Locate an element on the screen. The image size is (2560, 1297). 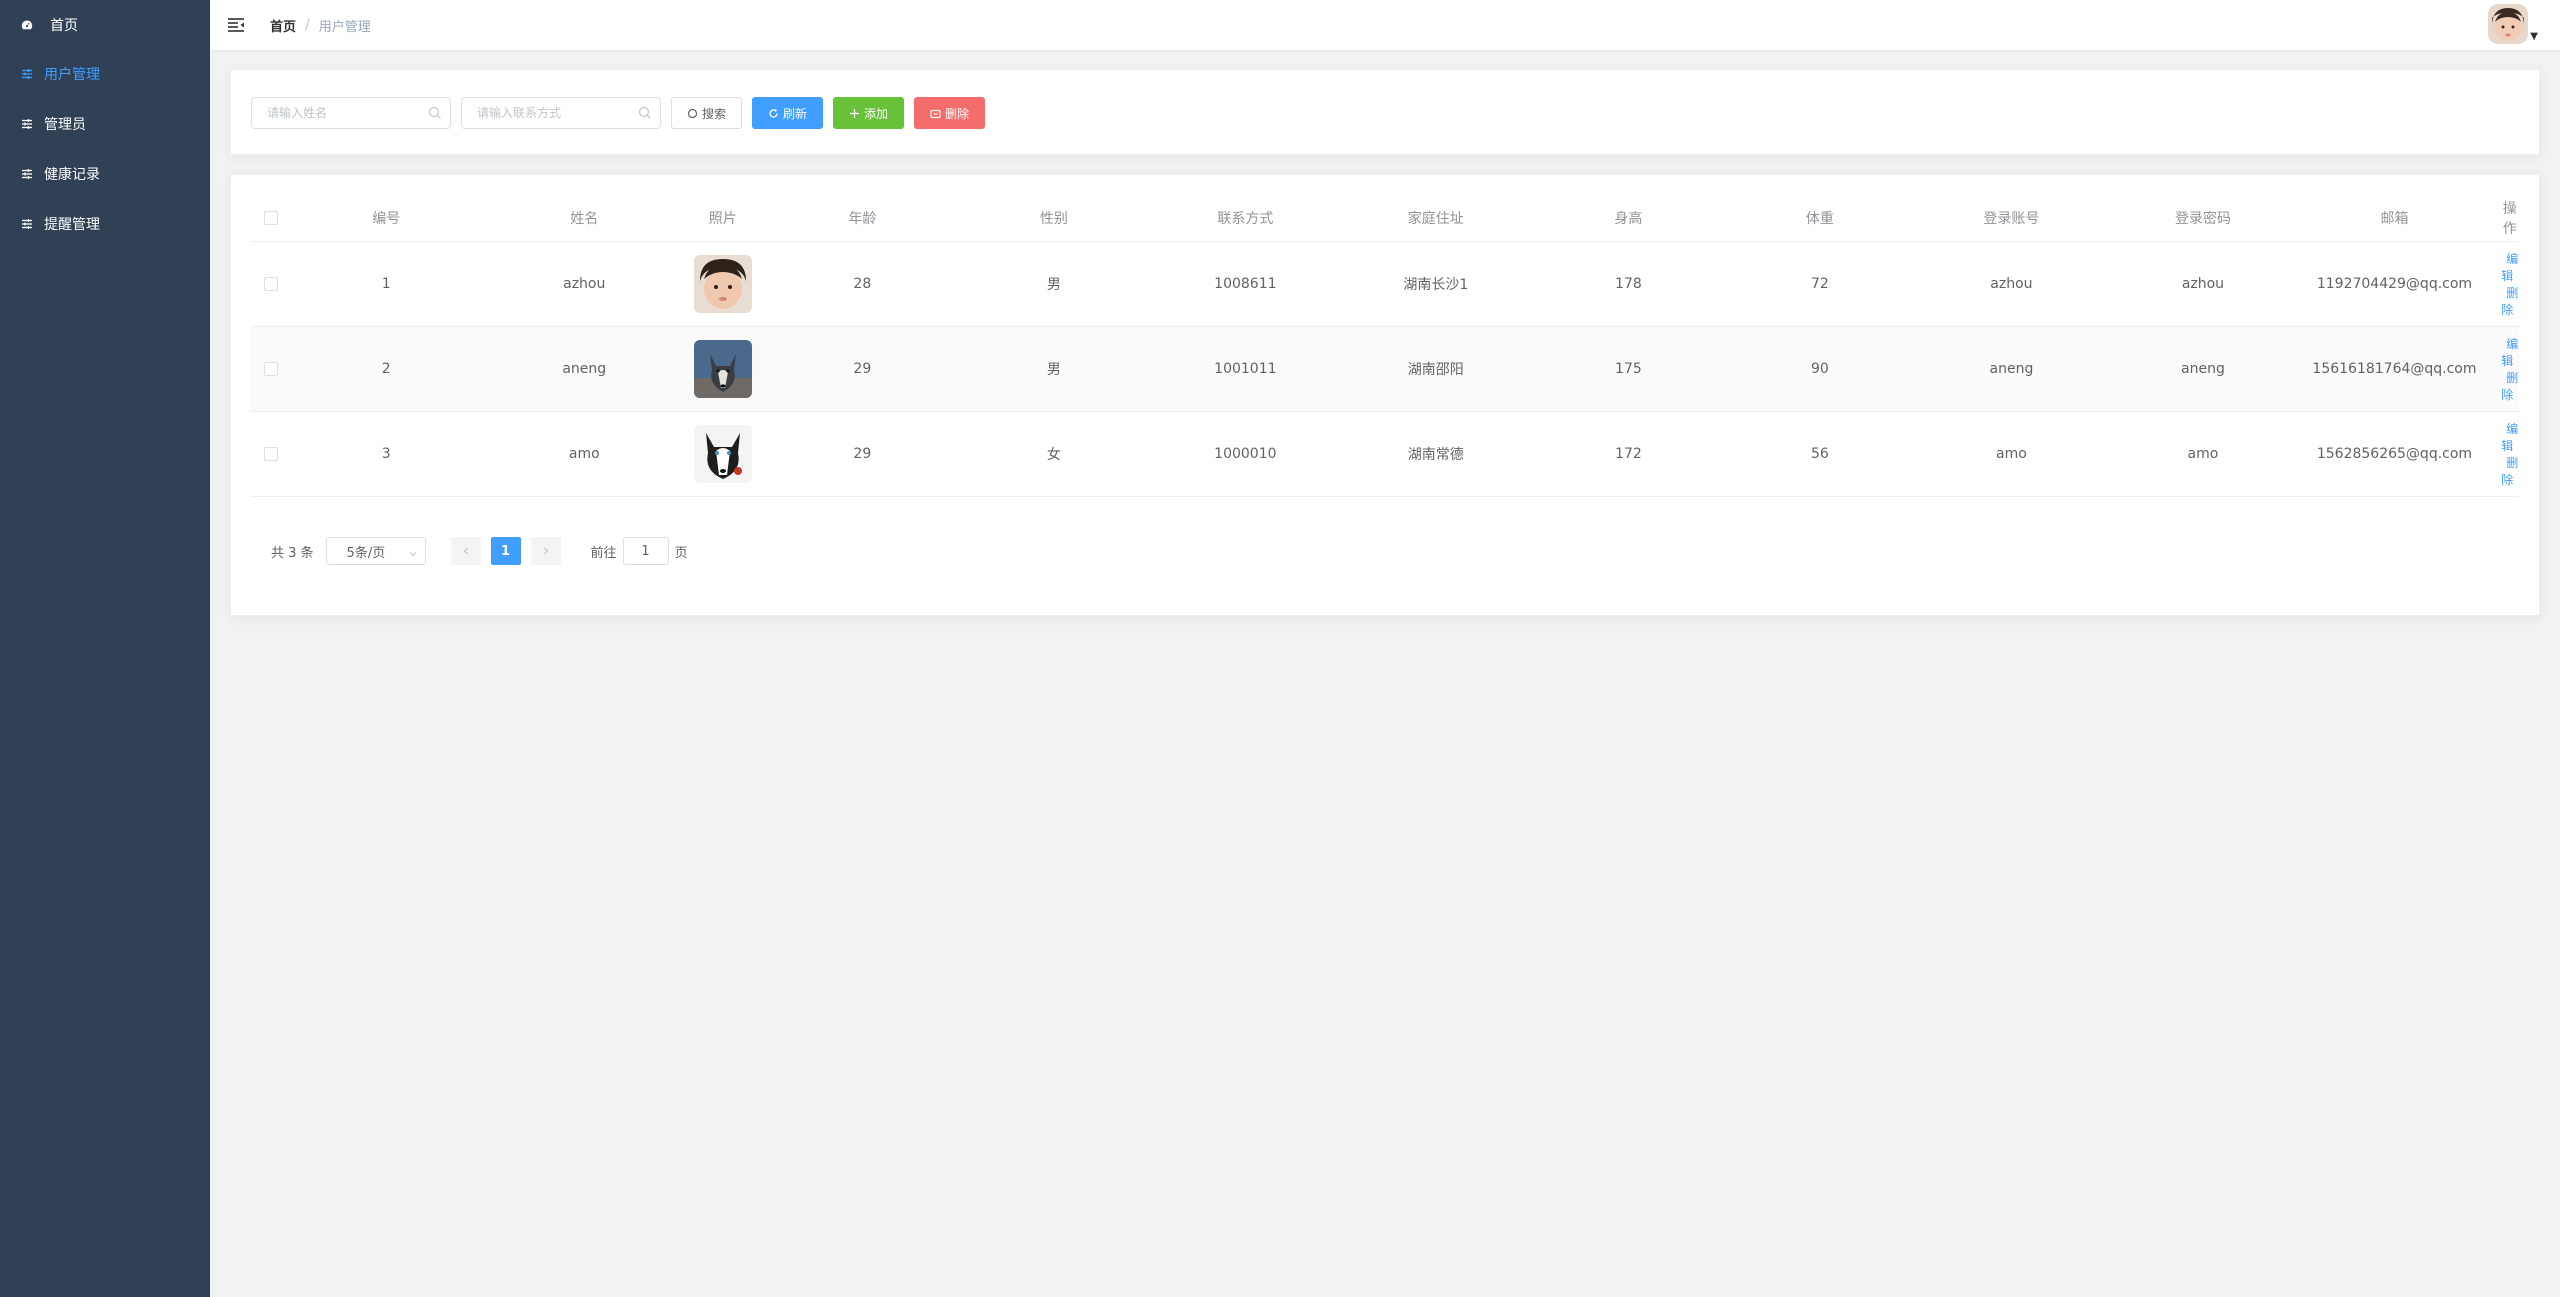
cell-account: azhou is located at coordinates (2011, 284).